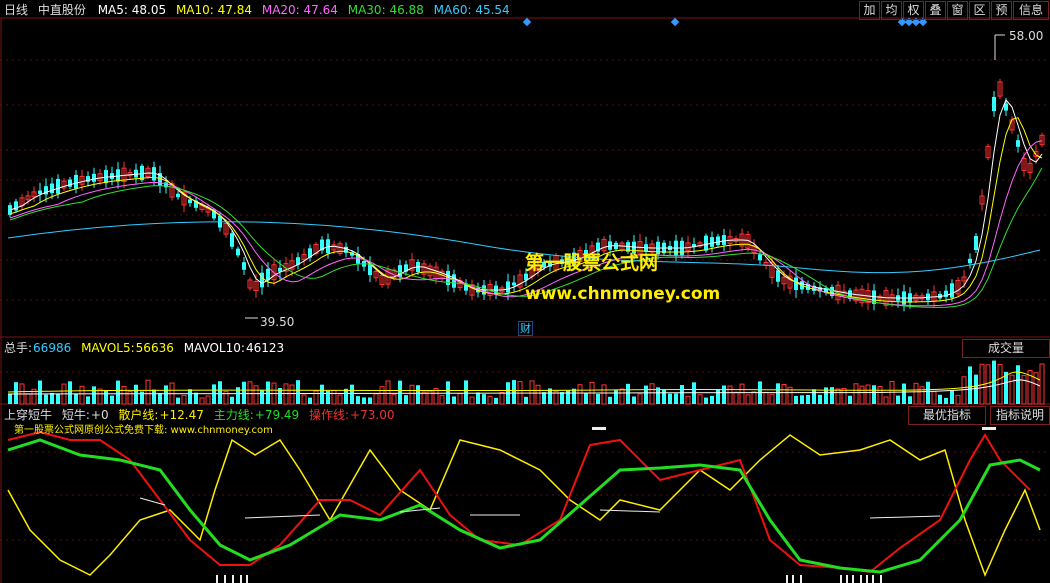  Describe the element at coordinates (1006, 348) in the screenshot. I see `volume-indicator-button: 成交量` at that location.